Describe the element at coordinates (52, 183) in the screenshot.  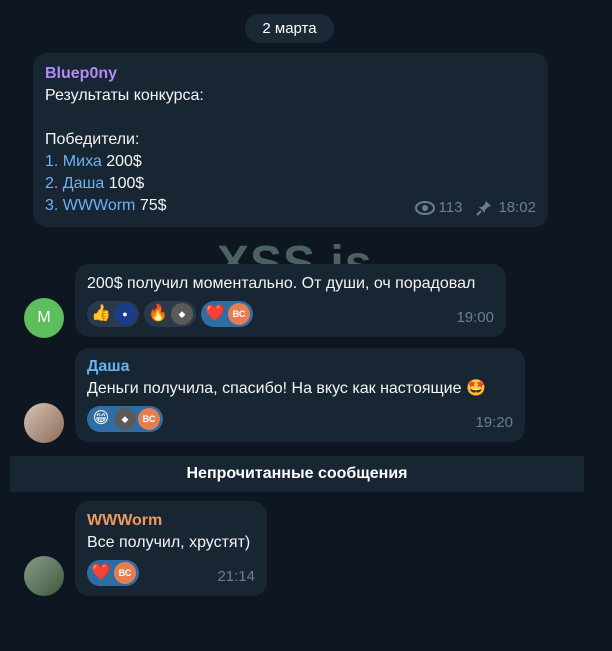
I see `winner-number: 2.` at that location.